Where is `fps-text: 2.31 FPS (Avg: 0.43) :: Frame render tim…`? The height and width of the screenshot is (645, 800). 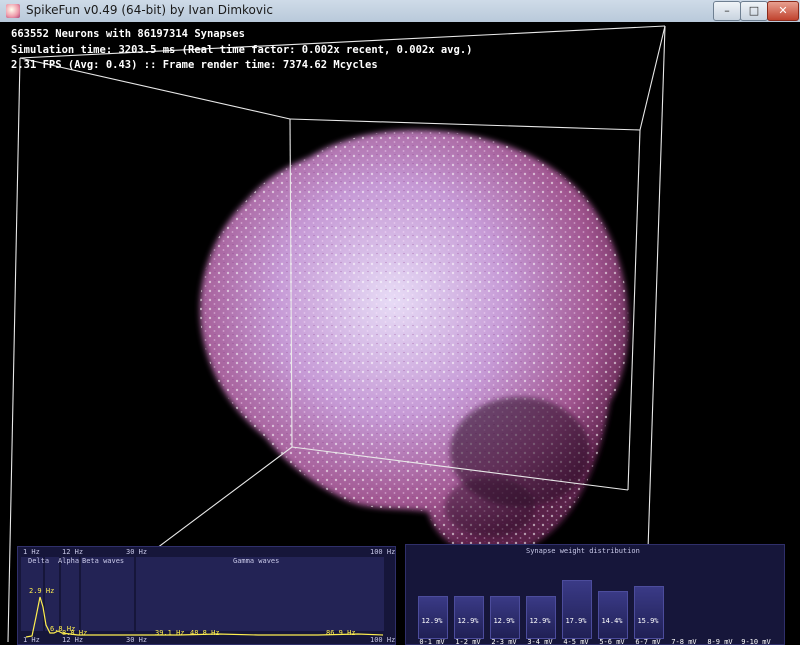 fps-text: 2.31 FPS (Avg: 0.43) :: Frame render tim… is located at coordinates (194, 65).